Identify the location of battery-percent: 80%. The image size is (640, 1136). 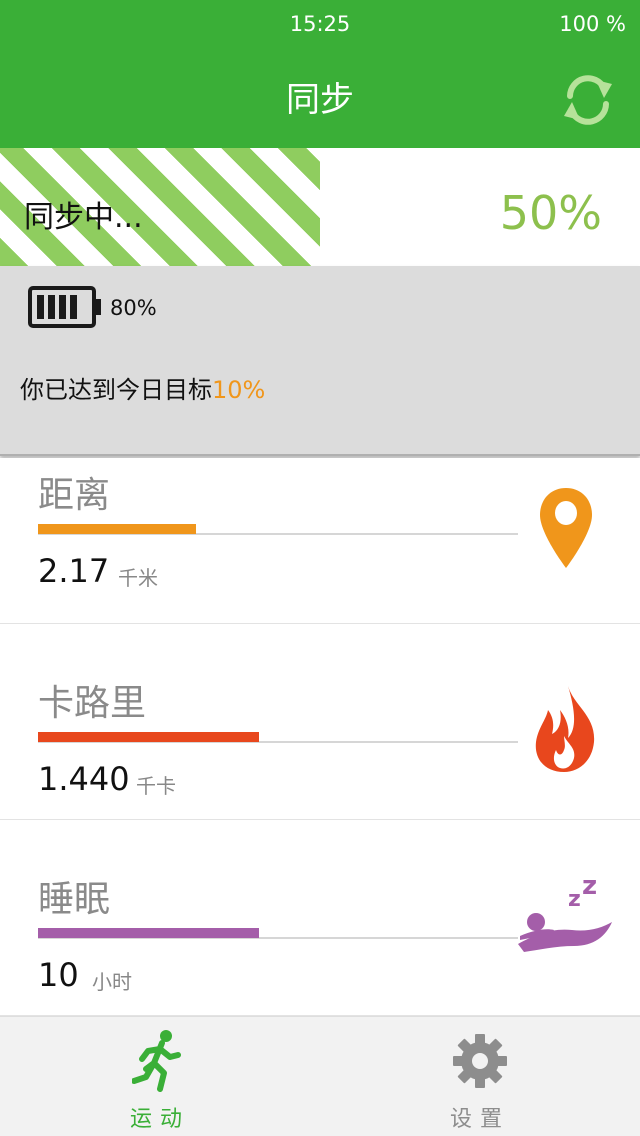
(133, 308).